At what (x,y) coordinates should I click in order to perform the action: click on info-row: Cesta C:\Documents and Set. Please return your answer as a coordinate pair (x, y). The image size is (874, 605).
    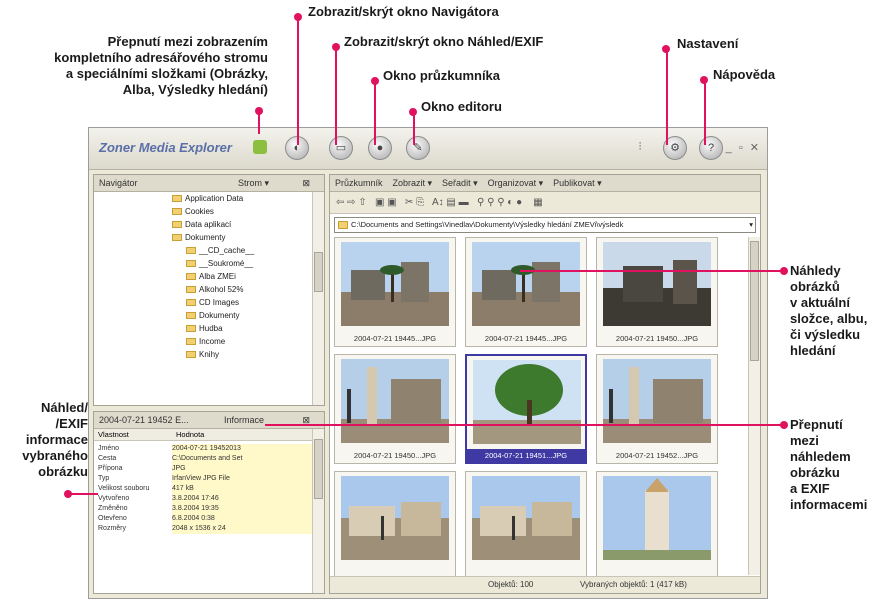
    Looking at the image, I should click on (203, 459).